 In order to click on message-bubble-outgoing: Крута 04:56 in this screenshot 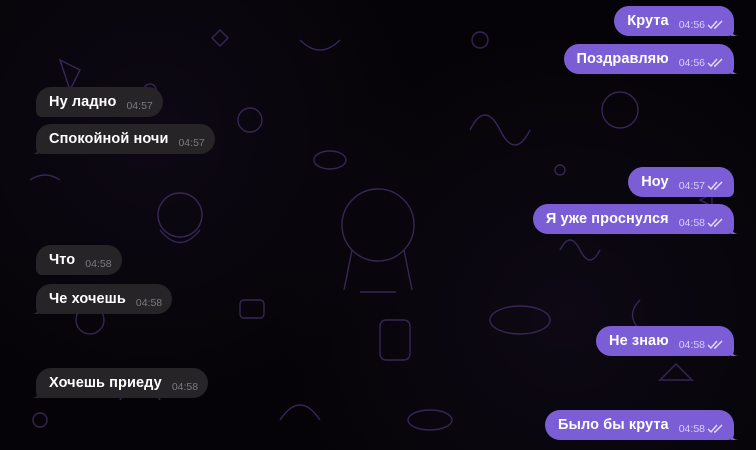, I will do `click(676, 21)`.